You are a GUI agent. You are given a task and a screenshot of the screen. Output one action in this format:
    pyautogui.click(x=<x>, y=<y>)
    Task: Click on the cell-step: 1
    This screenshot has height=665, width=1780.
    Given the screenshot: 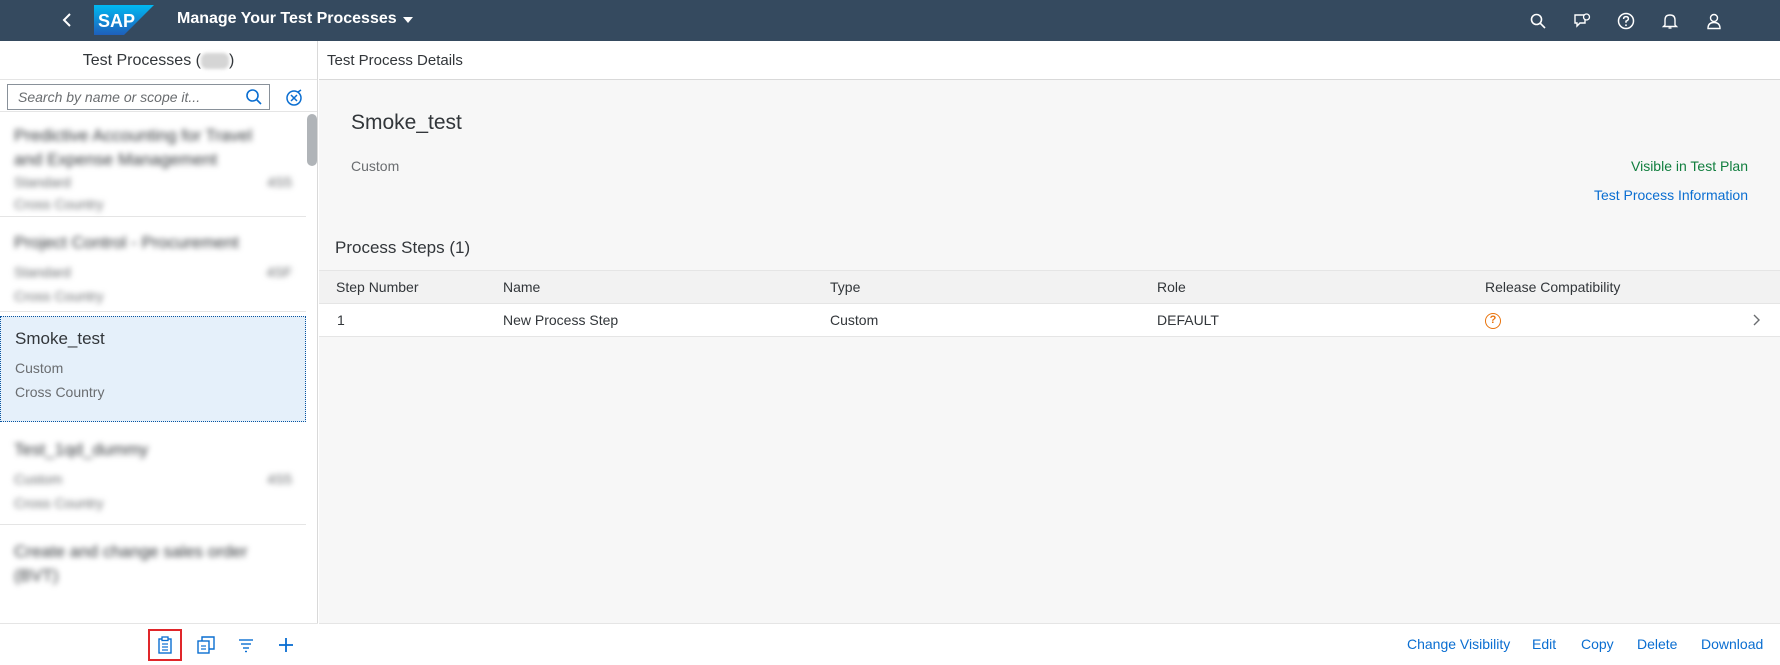 What is the action you would take?
    pyautogui.click(x=341, y=320)
    